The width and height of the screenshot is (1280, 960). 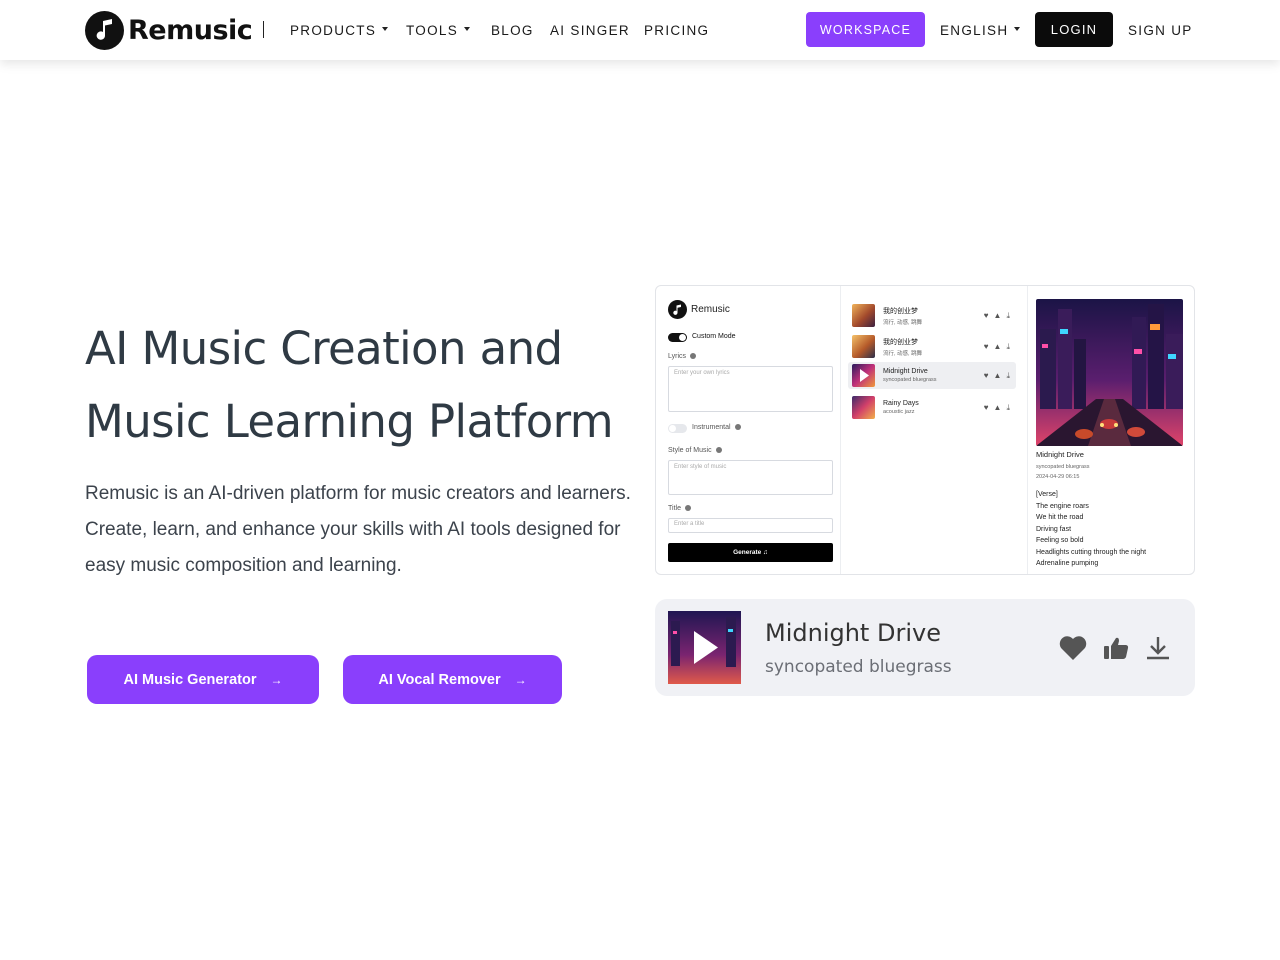 What do you see at coordinates (677, 356) in the screenshot?
I see `lyrics-label-text: Lyrics` at bounding box center [677, 356].